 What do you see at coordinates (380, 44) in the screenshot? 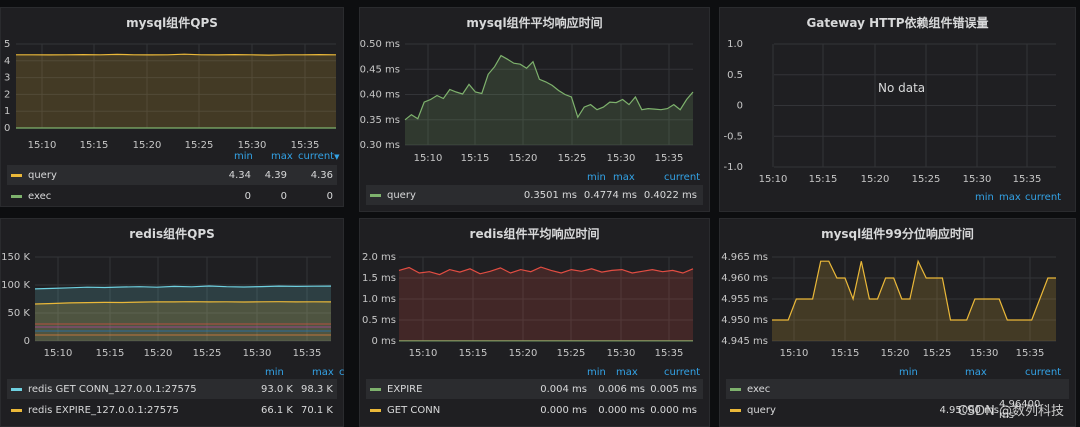
I see `y-tick-label: 0.50 ms` at bounding box center [380, 44].